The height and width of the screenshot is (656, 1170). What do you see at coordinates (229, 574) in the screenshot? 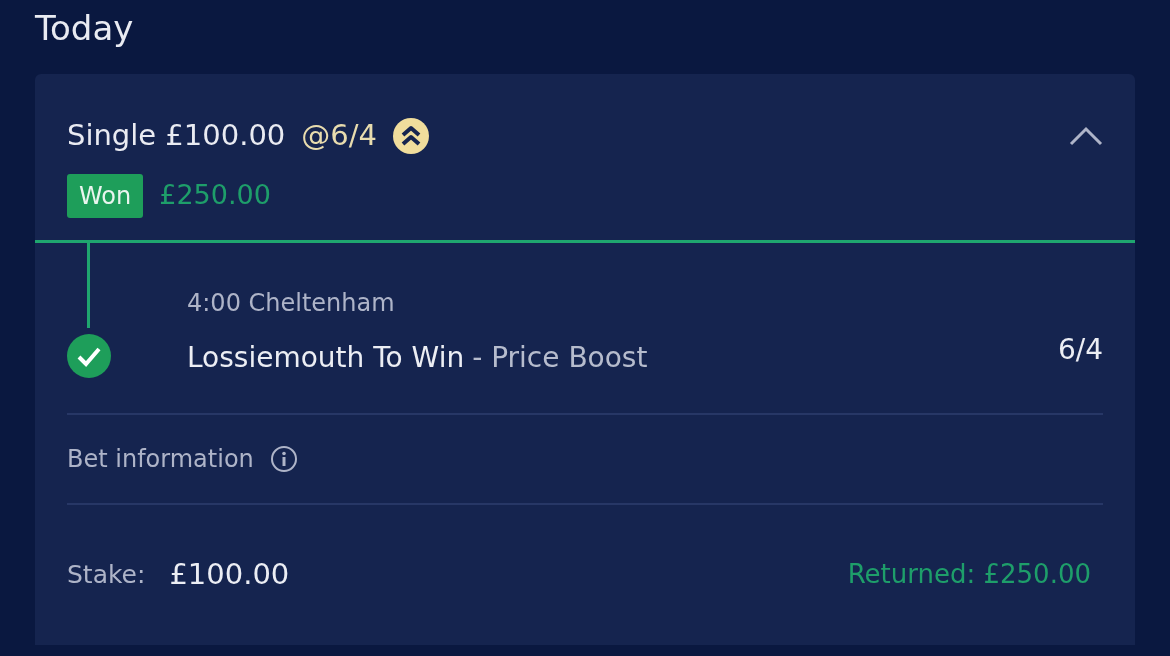
I see `stake-value: £100.00` at bounding box center [229, 574].